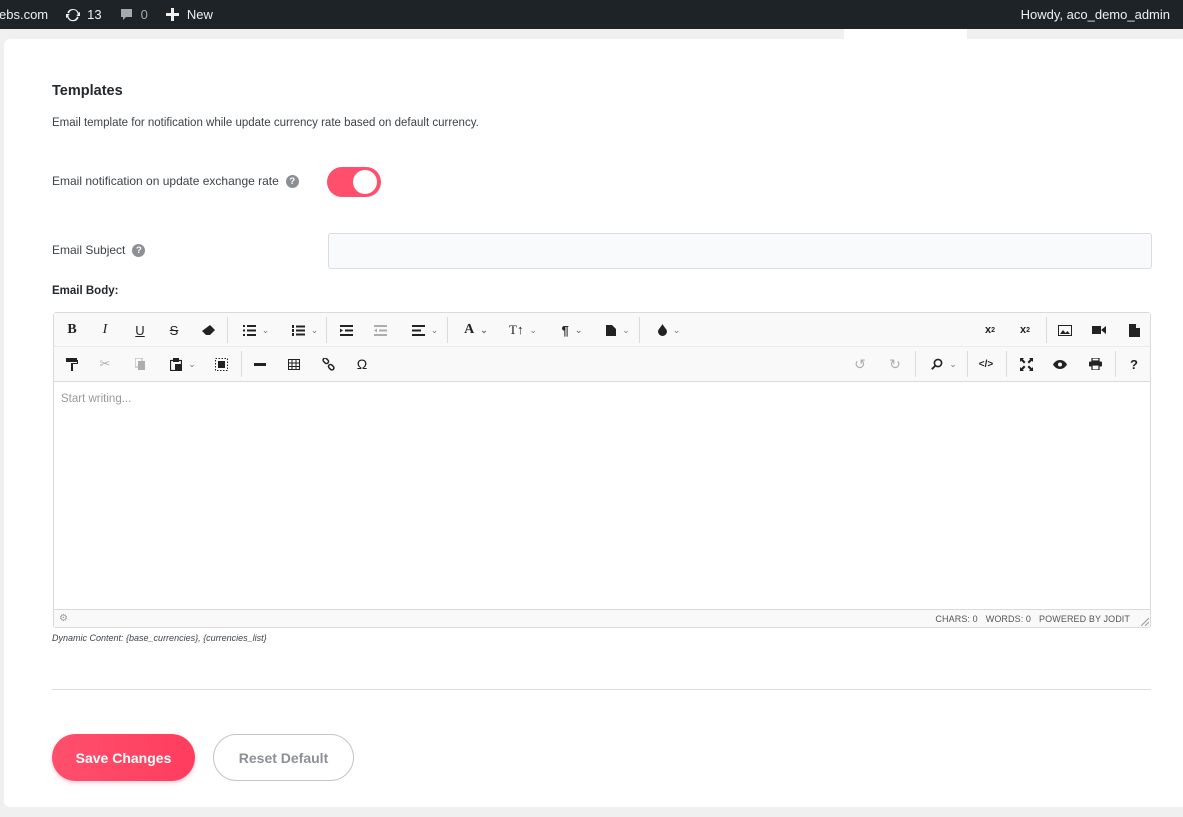  I want to click on plus-icon, so click(173, 15).